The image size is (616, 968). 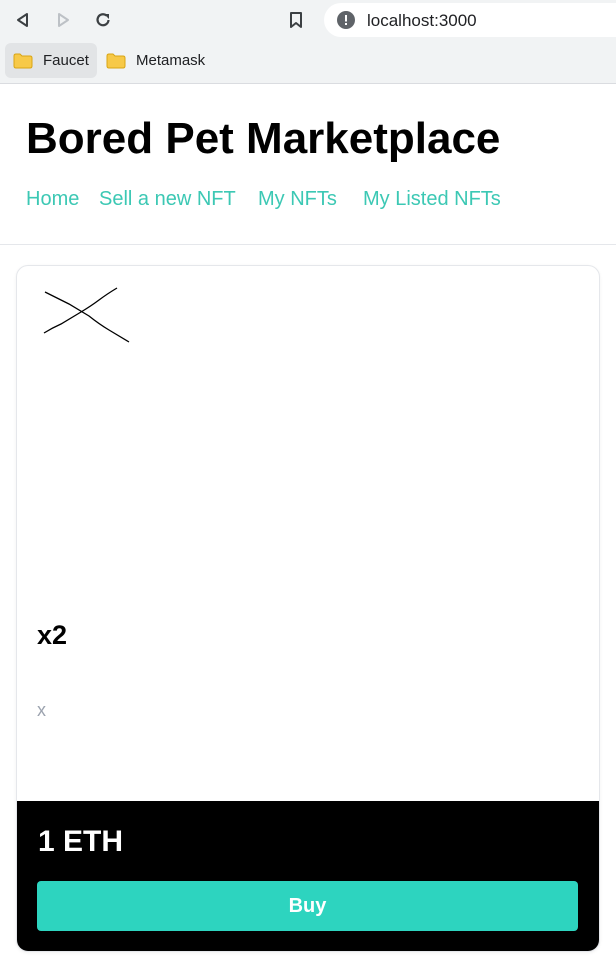 I want to click on reload-button, so click(x=103, y=20).